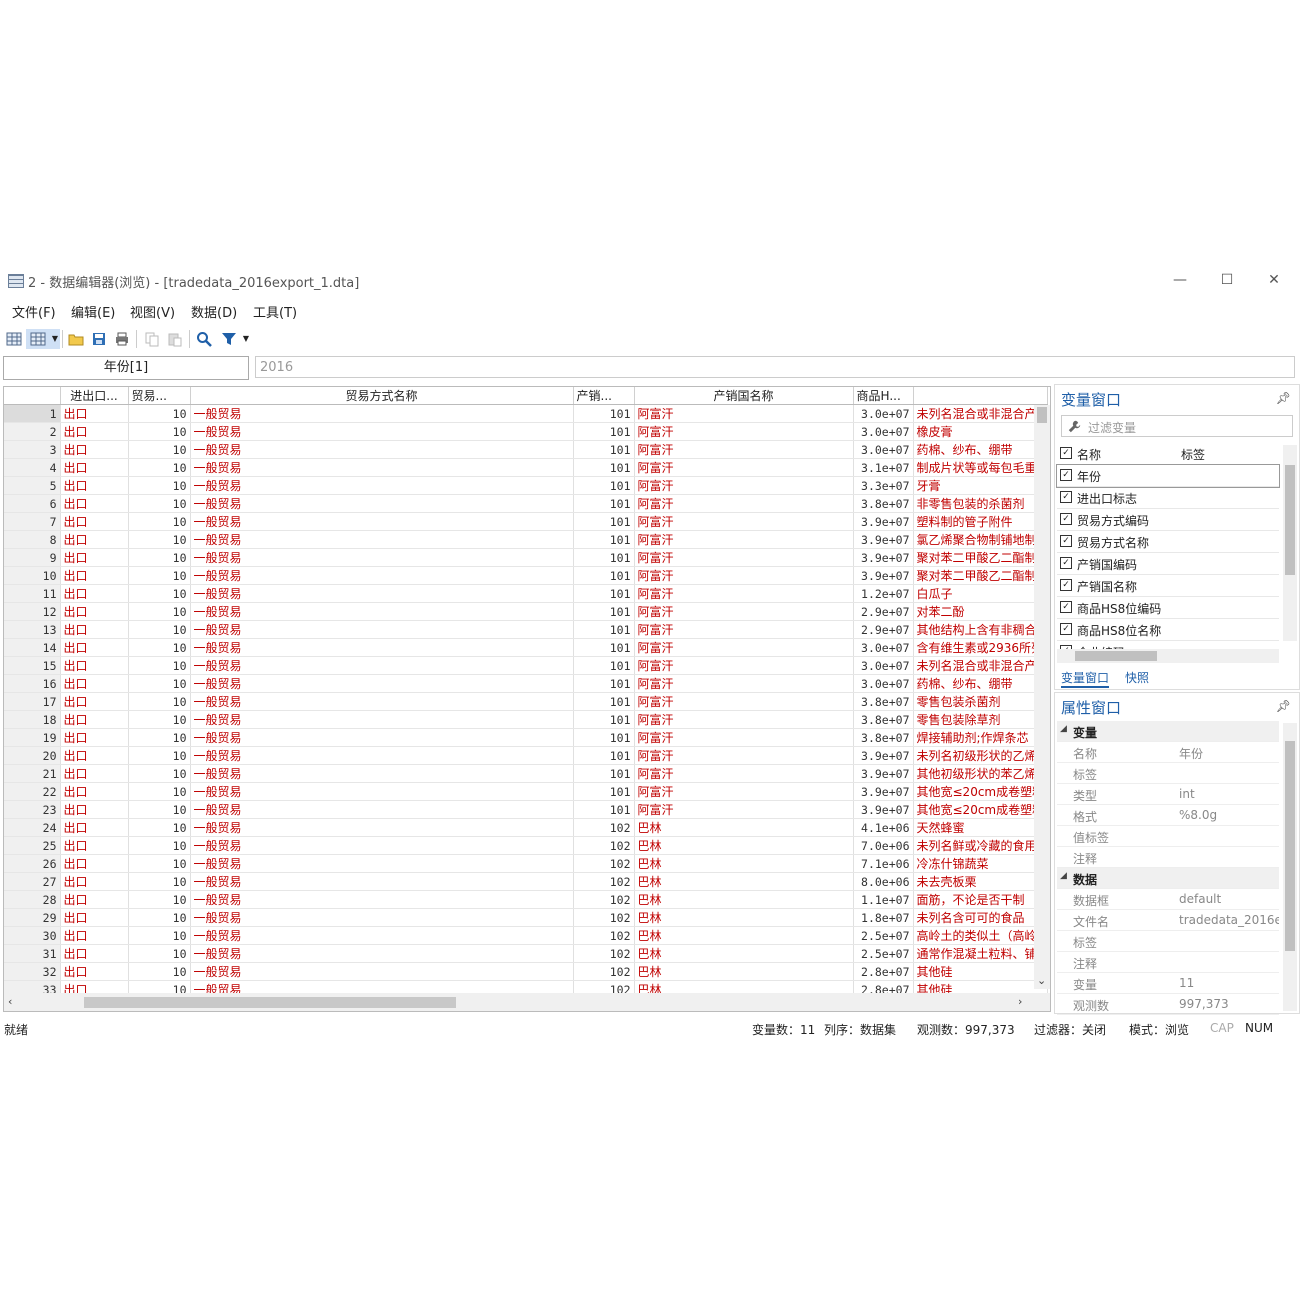  I want to click on cell-hs-name: 零售包装除草剂, so click(981, 719).